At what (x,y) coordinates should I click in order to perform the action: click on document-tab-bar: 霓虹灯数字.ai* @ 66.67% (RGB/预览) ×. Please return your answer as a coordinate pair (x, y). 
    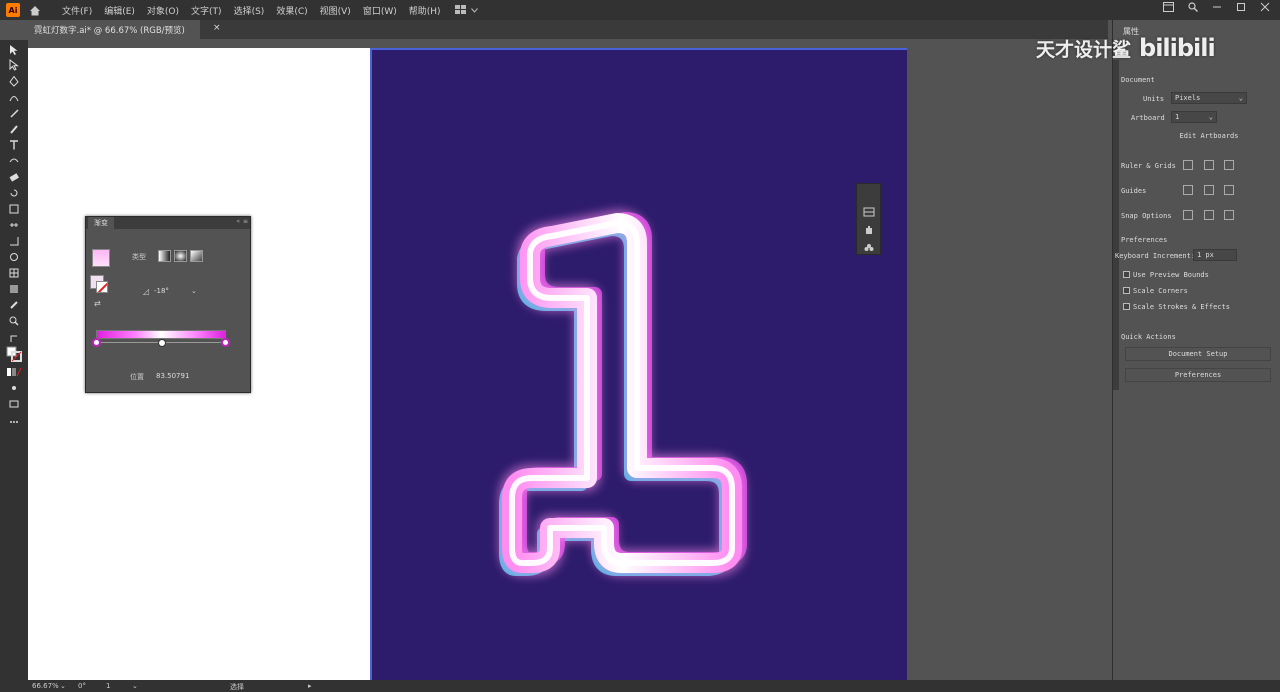
    Looking at the image, I should click on (568, 29).